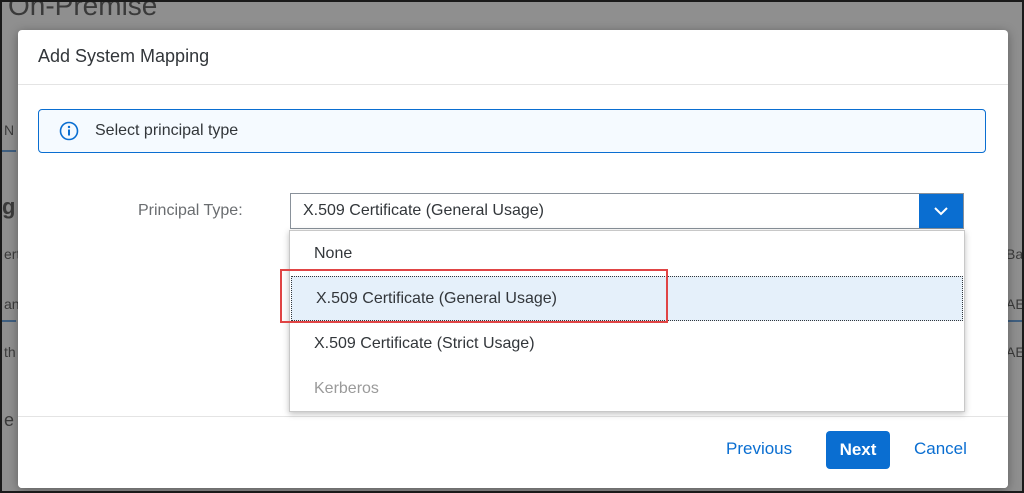 The height and width of the screenshot is (493, 1024). I want to click on principal-type-select: X.509 Certificate (General Usage), so click(627, 211).